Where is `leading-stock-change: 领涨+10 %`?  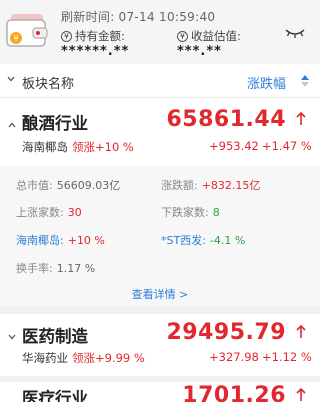 leading-stock-change: 领涨+10 % is located at coordinates (103, 147).